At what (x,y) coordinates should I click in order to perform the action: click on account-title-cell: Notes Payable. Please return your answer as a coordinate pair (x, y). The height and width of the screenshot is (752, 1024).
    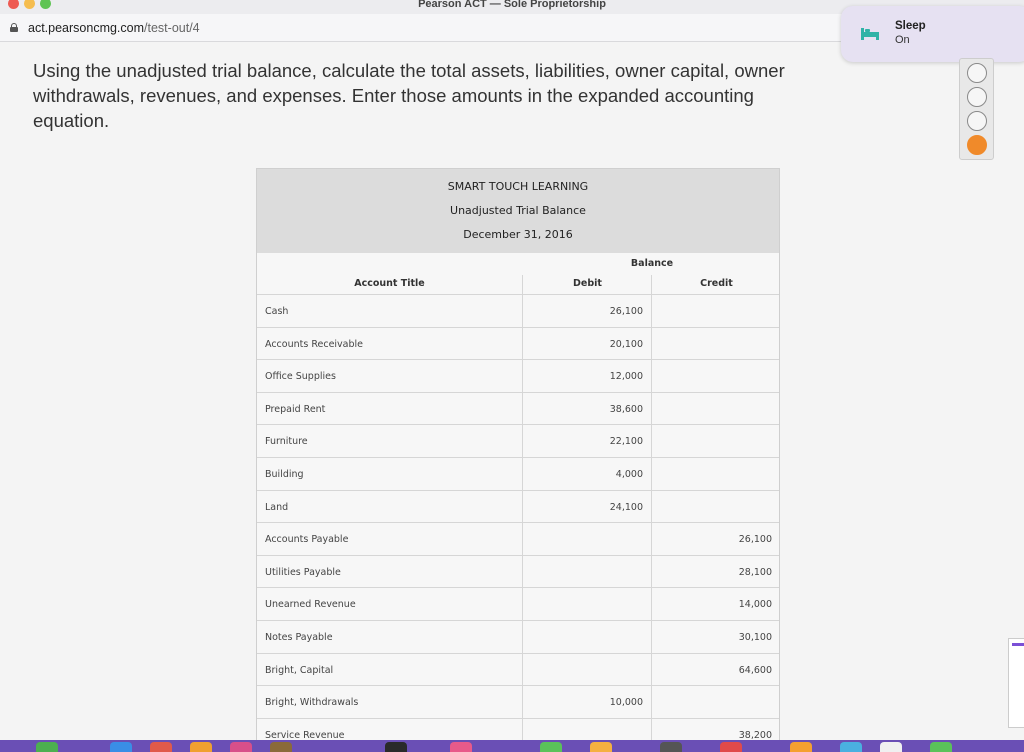
    Looking at the image, I should click on (299, 637).